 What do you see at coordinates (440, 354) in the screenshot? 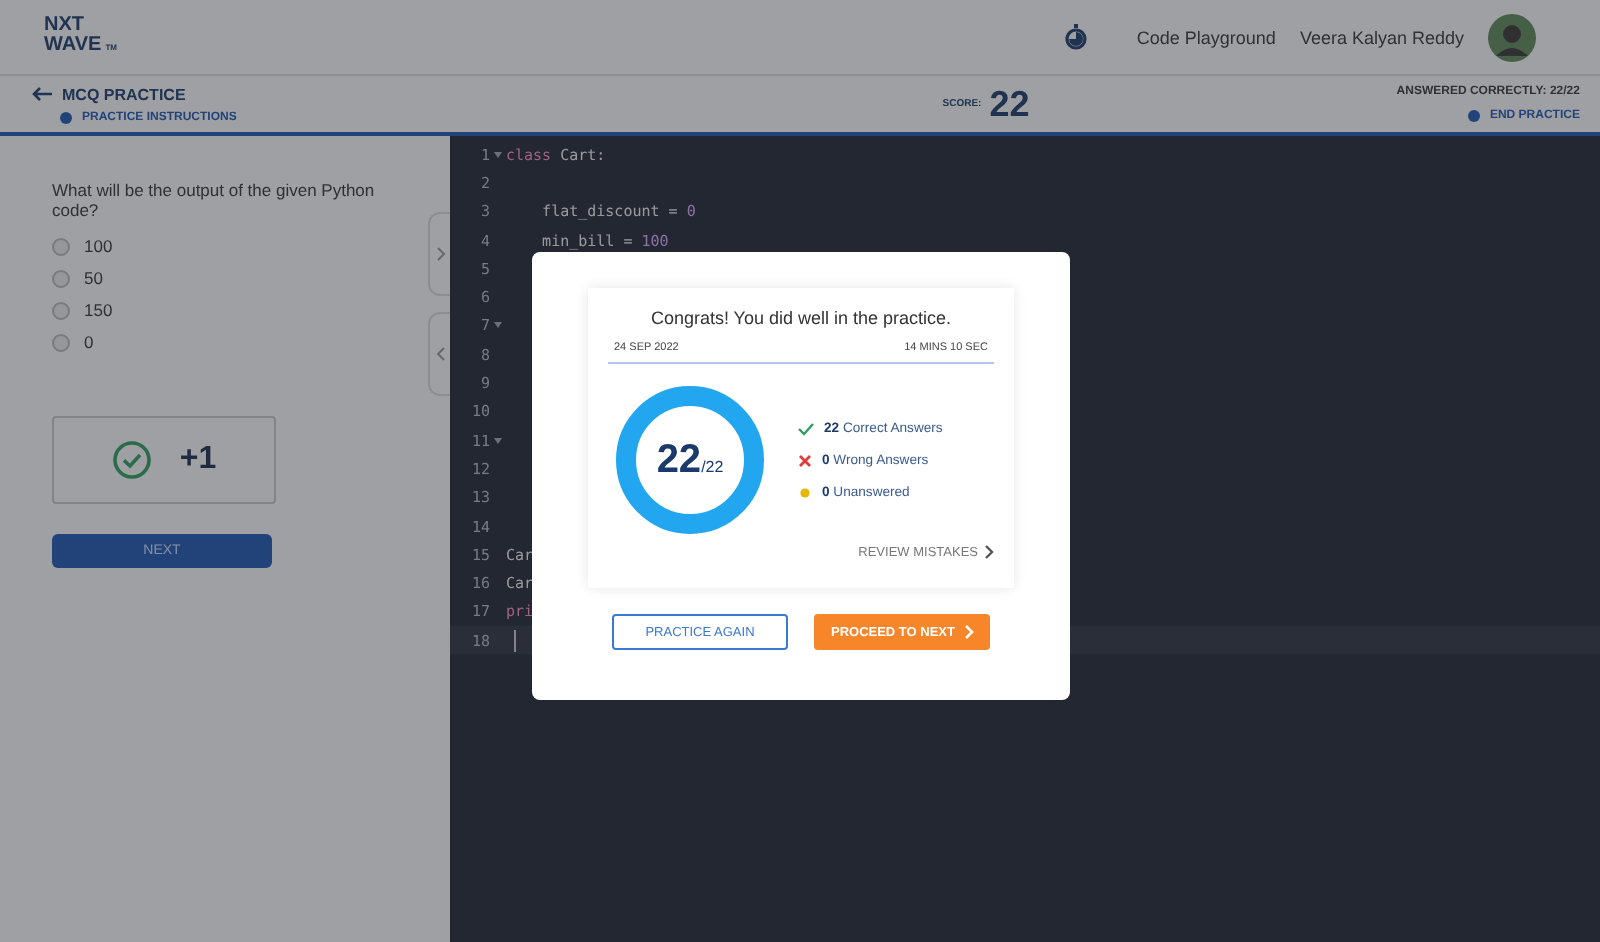
I see `chevron-left-icon` at bounding box center [440, 354].